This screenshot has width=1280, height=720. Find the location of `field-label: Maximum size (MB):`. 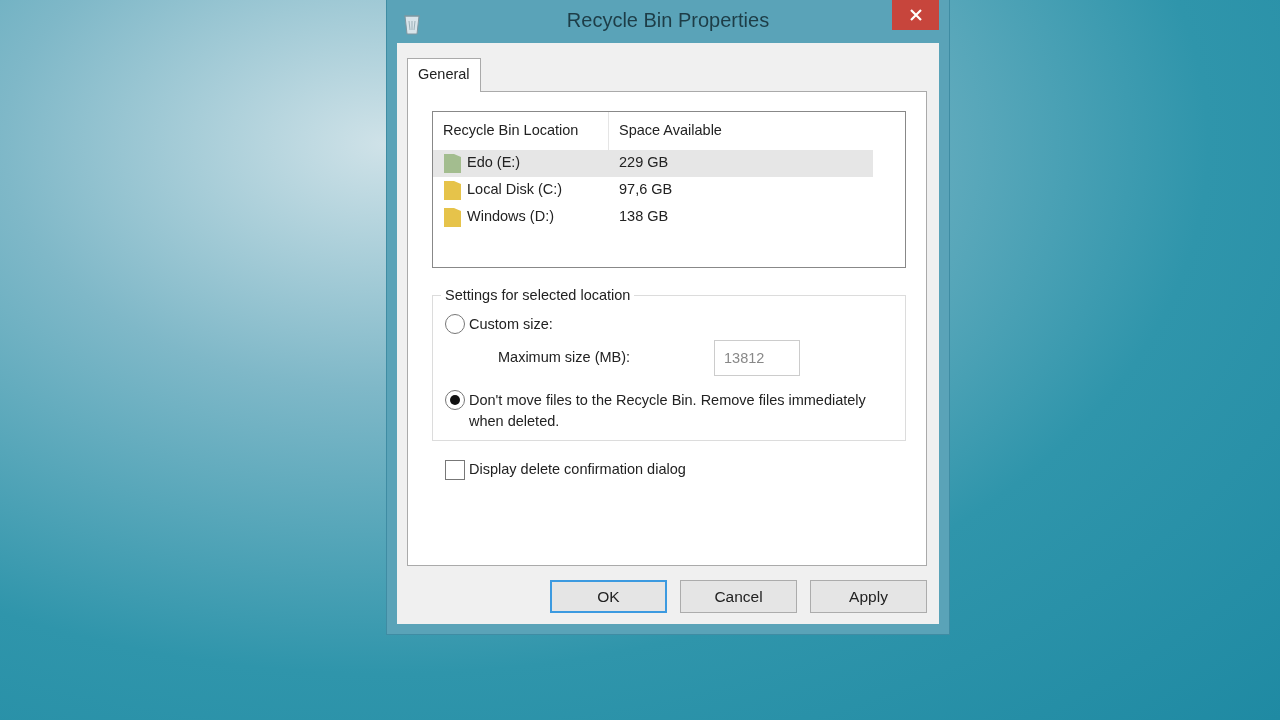

field-label: Maximum size (MB): is located at coordinates (565, 357).